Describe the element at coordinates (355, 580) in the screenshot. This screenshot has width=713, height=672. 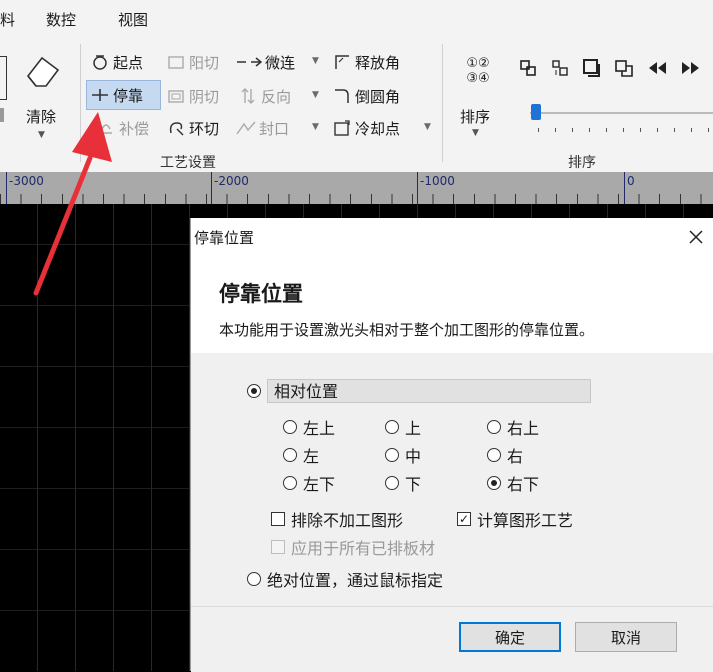
I see `absolute-position-label: 绝对位置，通过鼠标指定` at that location.